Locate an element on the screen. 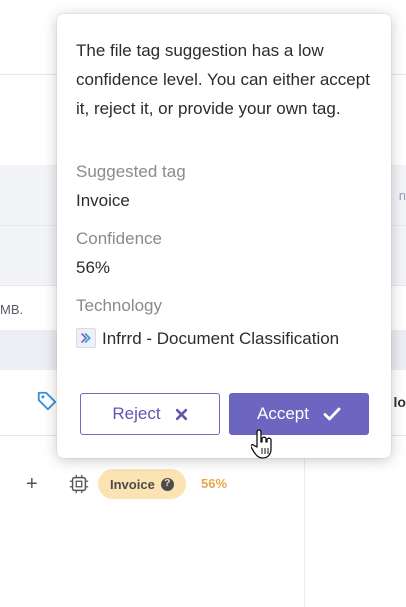 The width and height of the screenshot is (406, 607). accept-button: Accept is located at coordinates (299, 414).